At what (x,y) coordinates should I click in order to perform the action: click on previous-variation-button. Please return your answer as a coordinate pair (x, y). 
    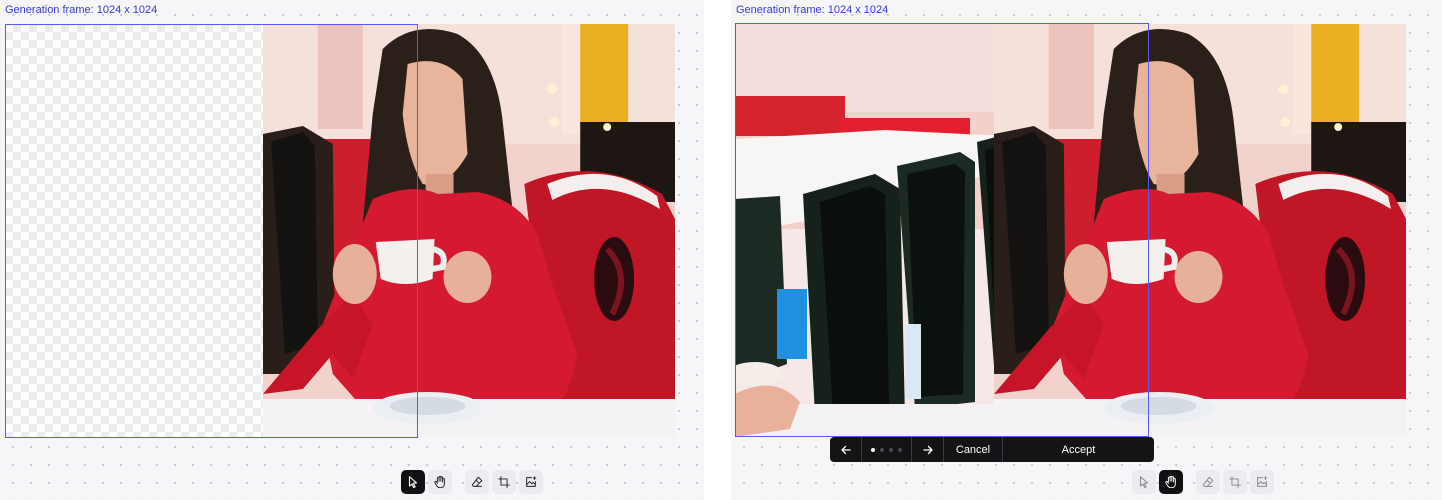
    Looking at the image, I should click on (845, 449).